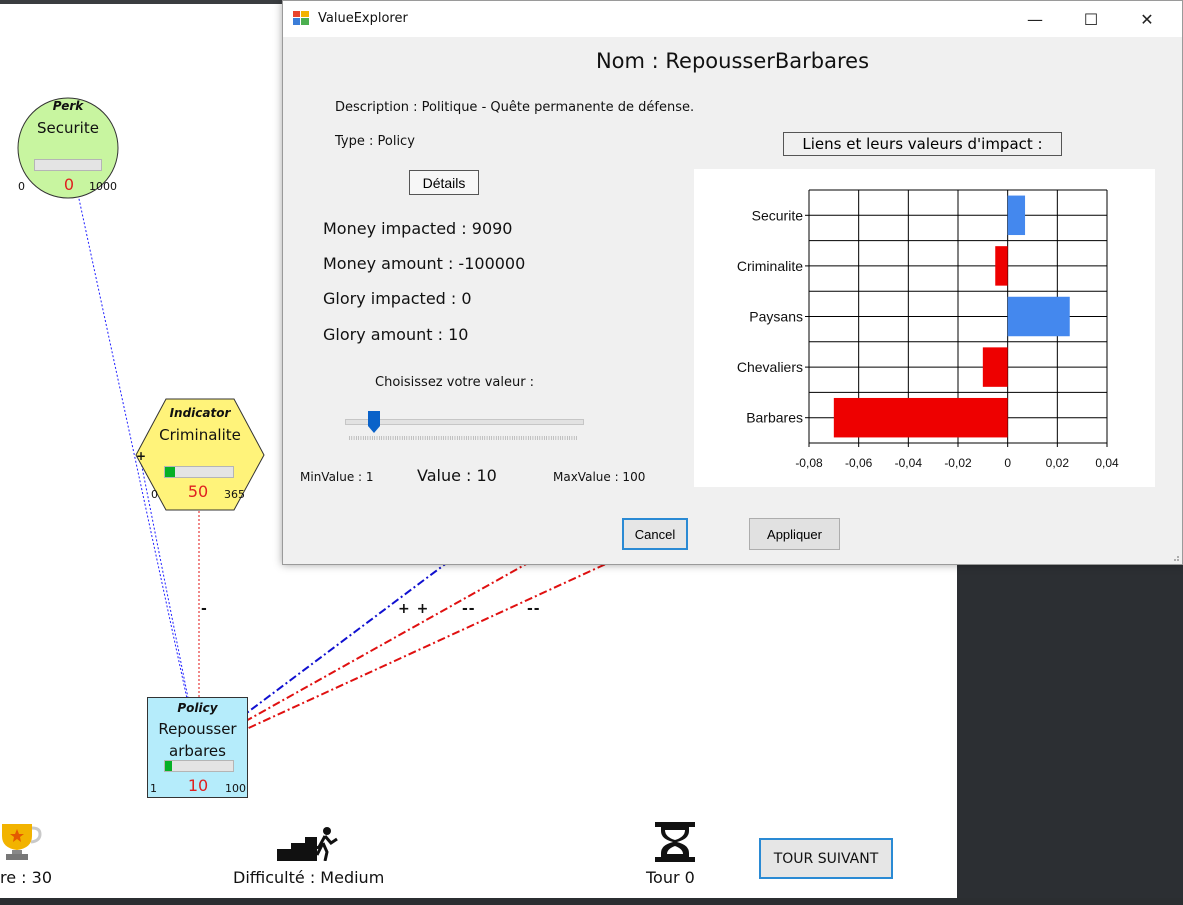 This screenshot has width=1183, height=905. I want to click on indicator-max: 365, so click(234, 494).